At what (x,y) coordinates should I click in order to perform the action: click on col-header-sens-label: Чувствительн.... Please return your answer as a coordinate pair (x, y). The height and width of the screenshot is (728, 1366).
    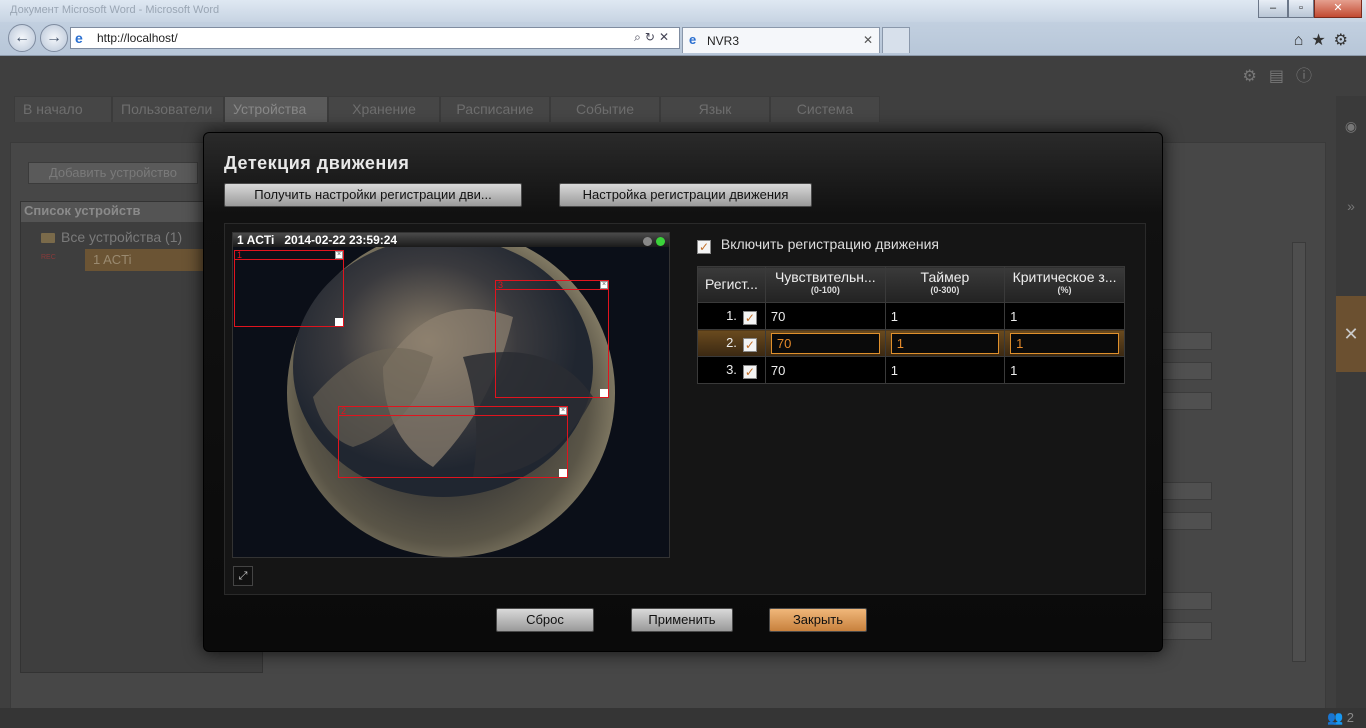
    Looking at the image, I should click on (825, 277).